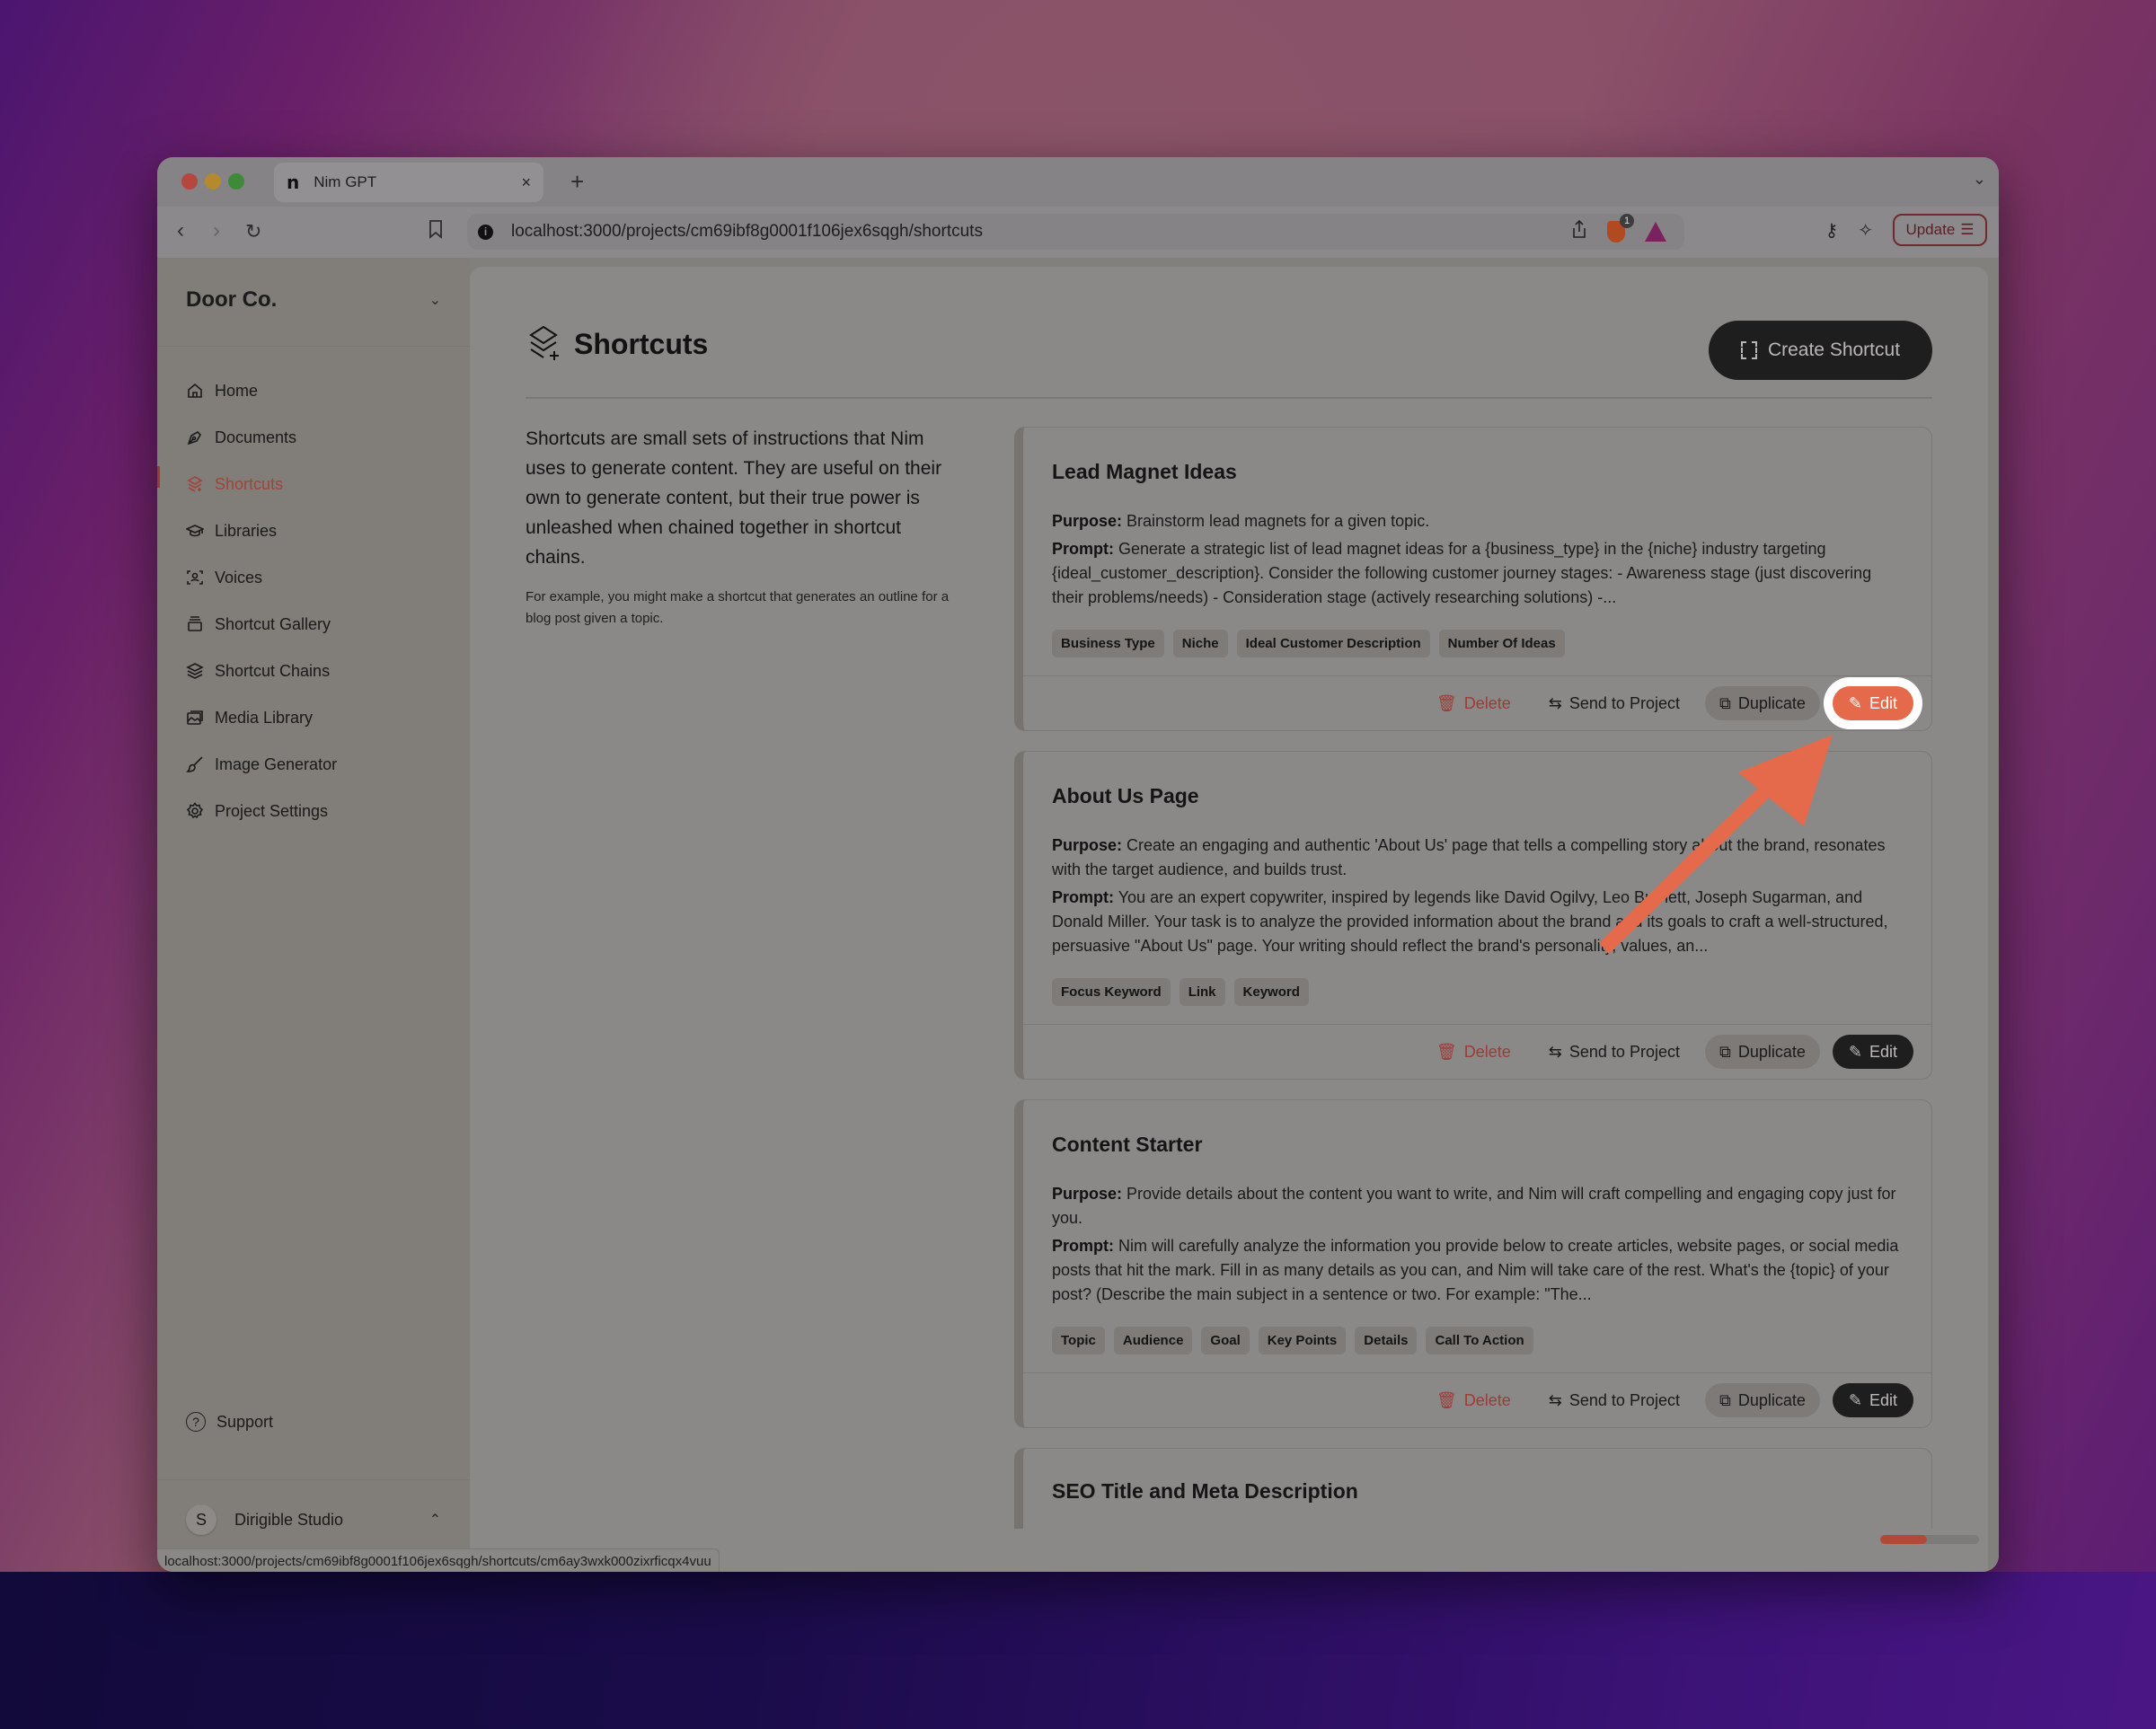 This screenshot has width=2156, height=1729. Describe the element at coordinates (196, 1422) in the screenshot. I see `help-circle-icon: ?` at that location.